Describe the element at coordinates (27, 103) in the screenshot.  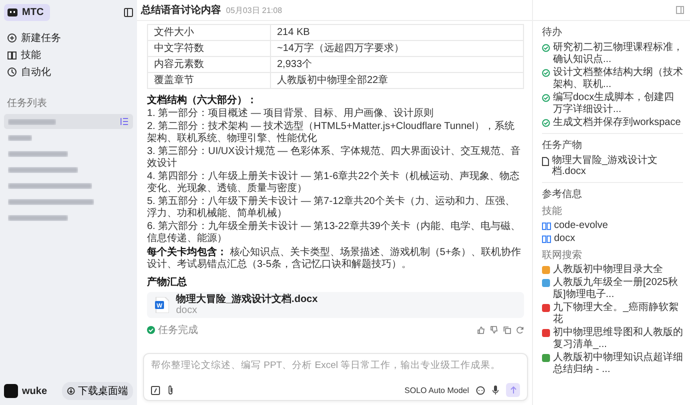
I see `section-title: 任务列表` at that location.